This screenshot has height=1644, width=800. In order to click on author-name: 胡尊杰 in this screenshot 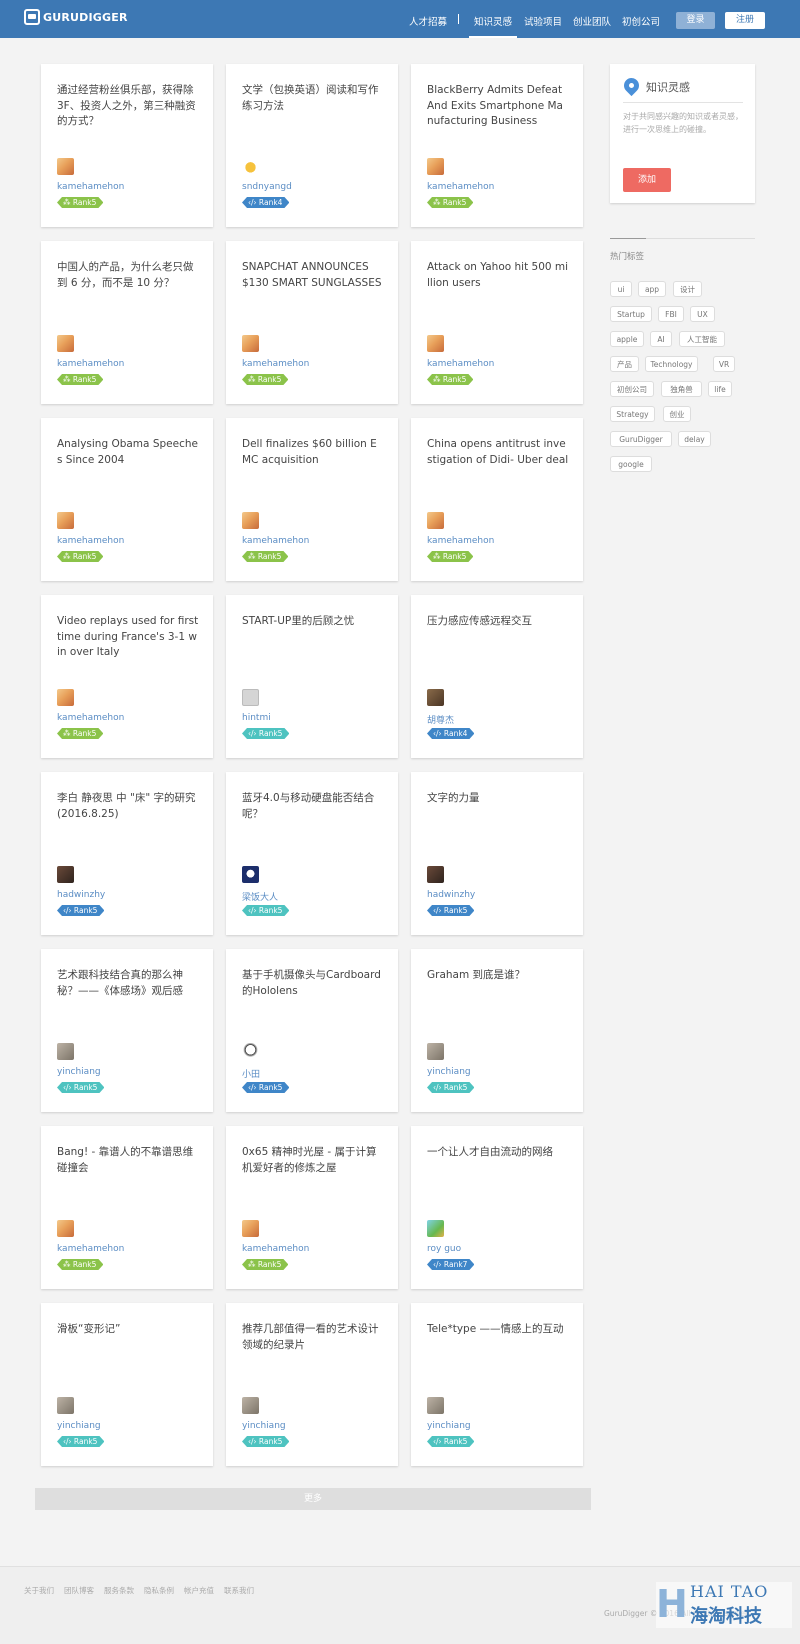, I will do `click(440, 719)`.